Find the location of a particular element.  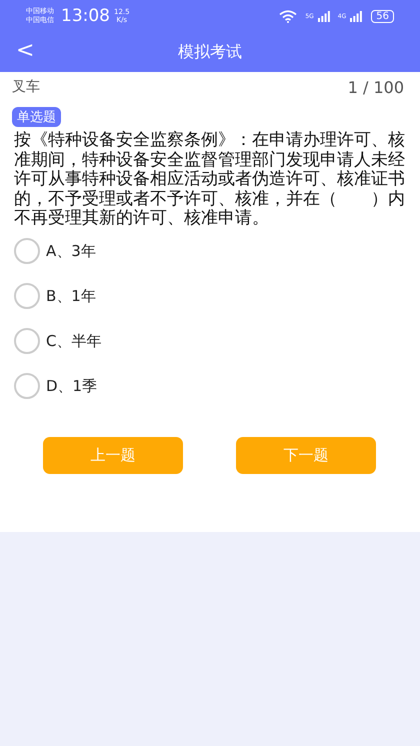

question-counter: 1 / 100 is located at coordinates (376, 87).